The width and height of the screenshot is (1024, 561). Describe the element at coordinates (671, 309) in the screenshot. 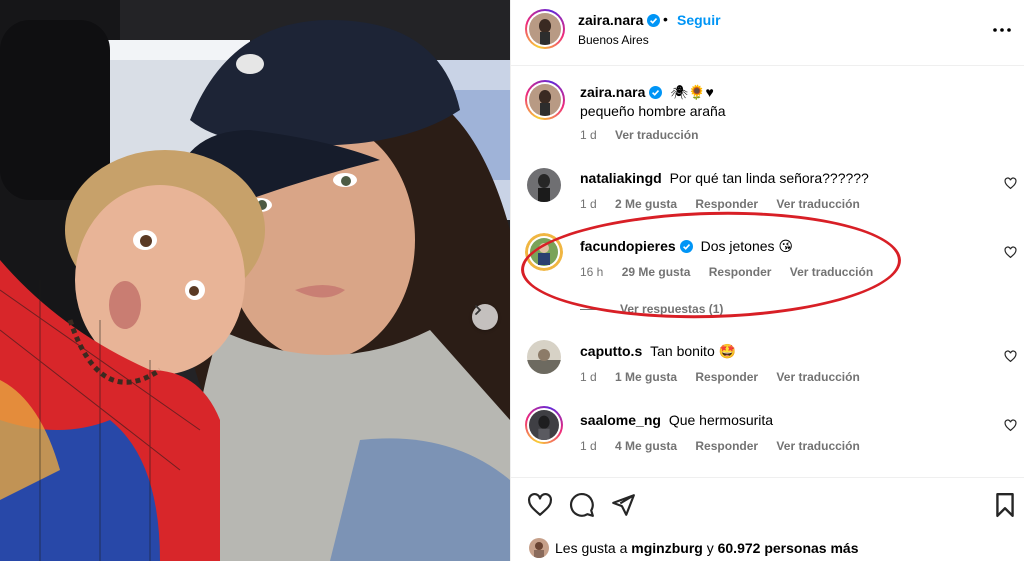

I see `view-replies-label: Ver respuestas (1)` at that location.